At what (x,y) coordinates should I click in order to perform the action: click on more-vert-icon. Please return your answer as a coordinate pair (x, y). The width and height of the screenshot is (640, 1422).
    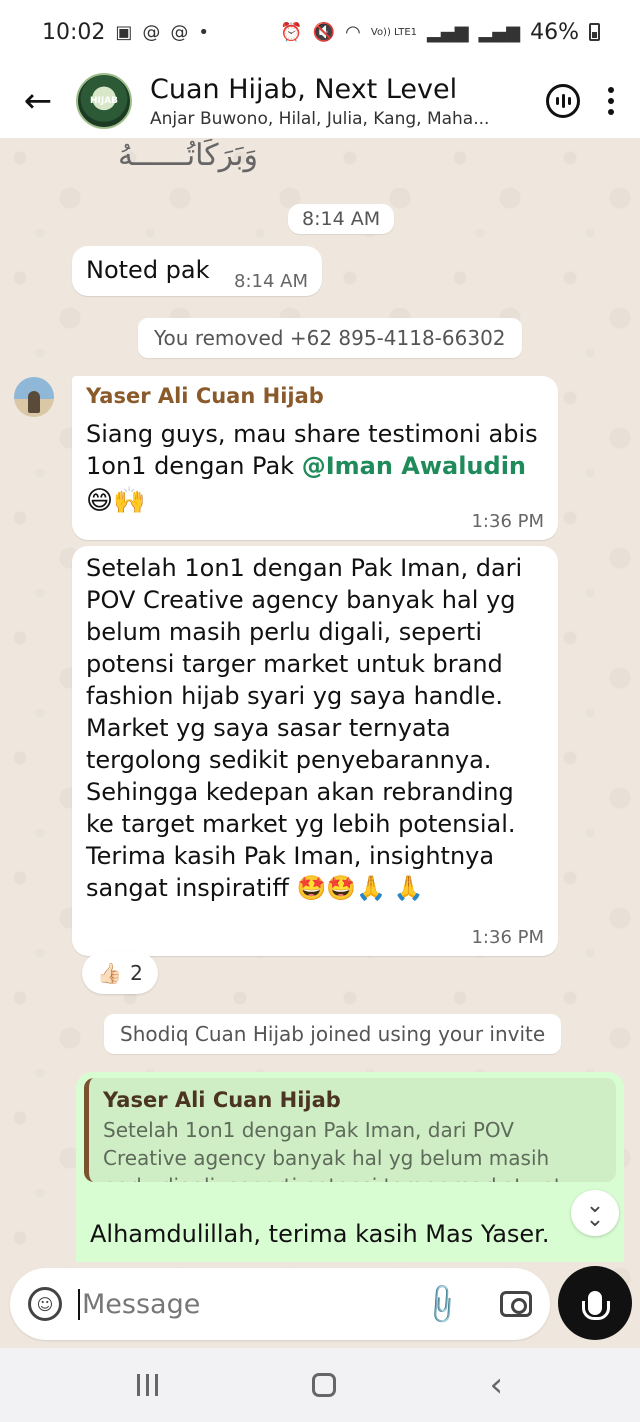
    Looking at the image, I should click on (611, 101).